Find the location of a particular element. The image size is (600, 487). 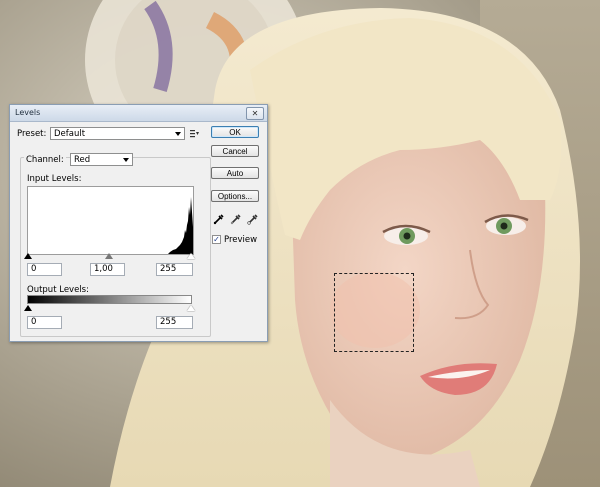

preset-dropdown: Default is located at coordinates (117, 133).